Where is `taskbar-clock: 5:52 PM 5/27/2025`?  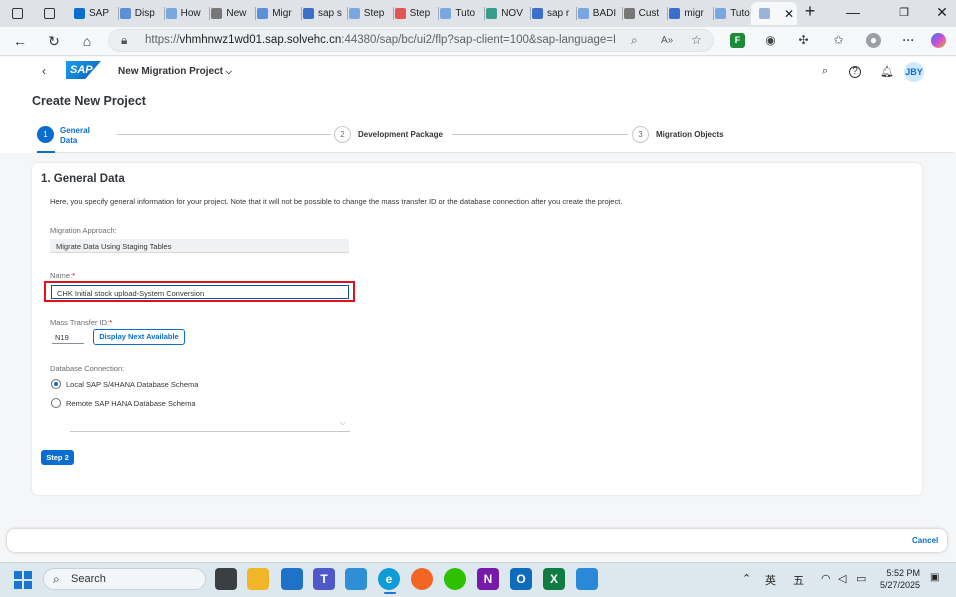
taskbar-clock: 5:52 PM 5/27/2025 is located at coordinates (900, 579).